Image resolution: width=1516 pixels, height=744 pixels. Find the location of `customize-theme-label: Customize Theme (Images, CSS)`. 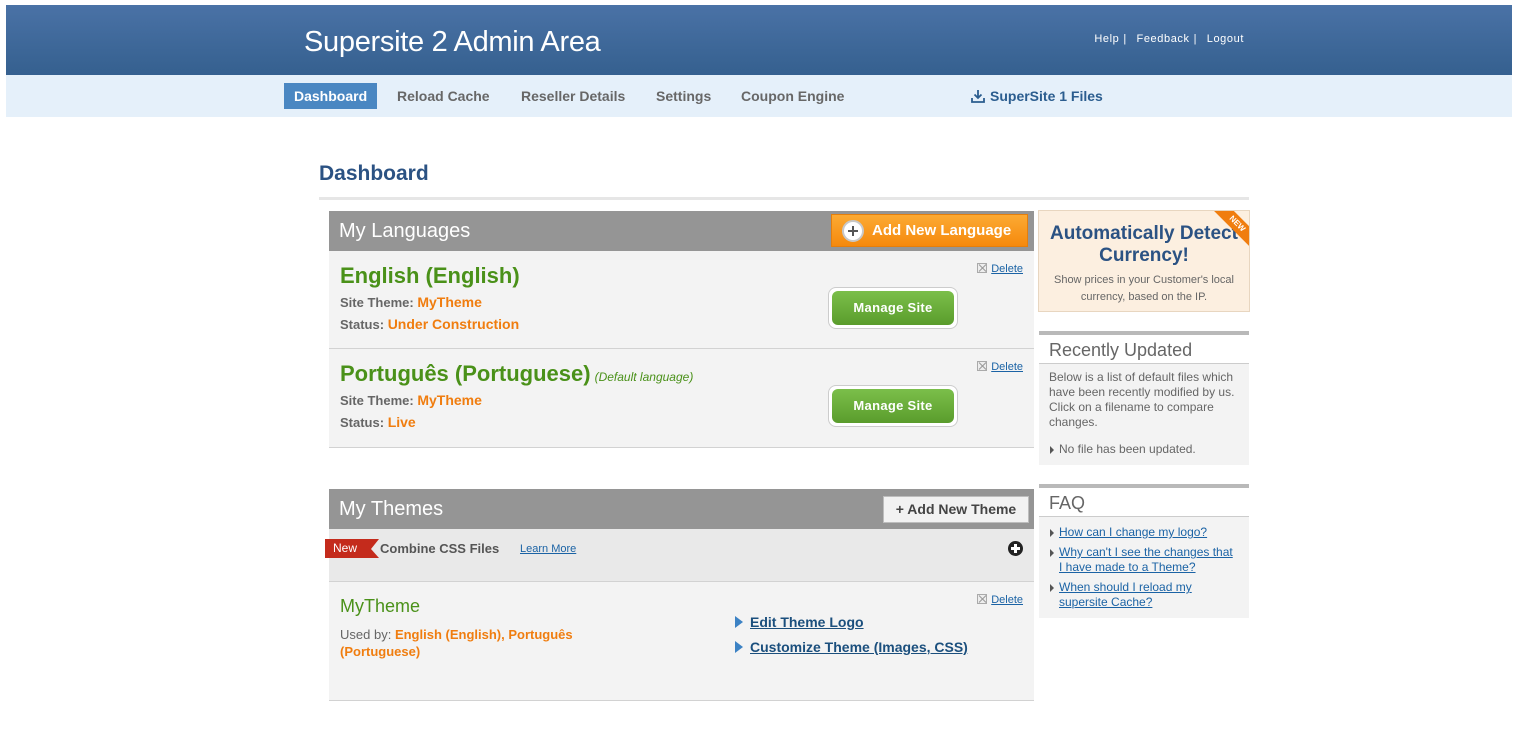

customize-theme-label: Customize Theme (Images, CSS) is located at coordinates (859, 647).